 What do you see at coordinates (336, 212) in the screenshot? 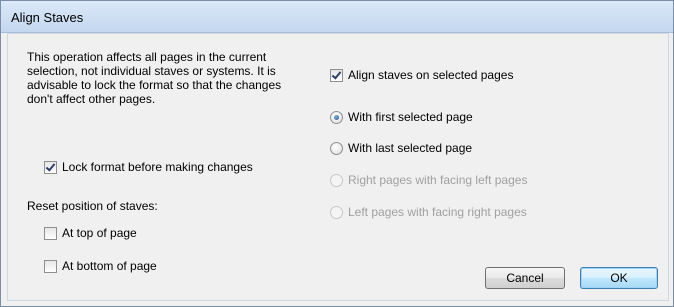
I see `radio-button-left-pages` at bounding box center [336, 212].